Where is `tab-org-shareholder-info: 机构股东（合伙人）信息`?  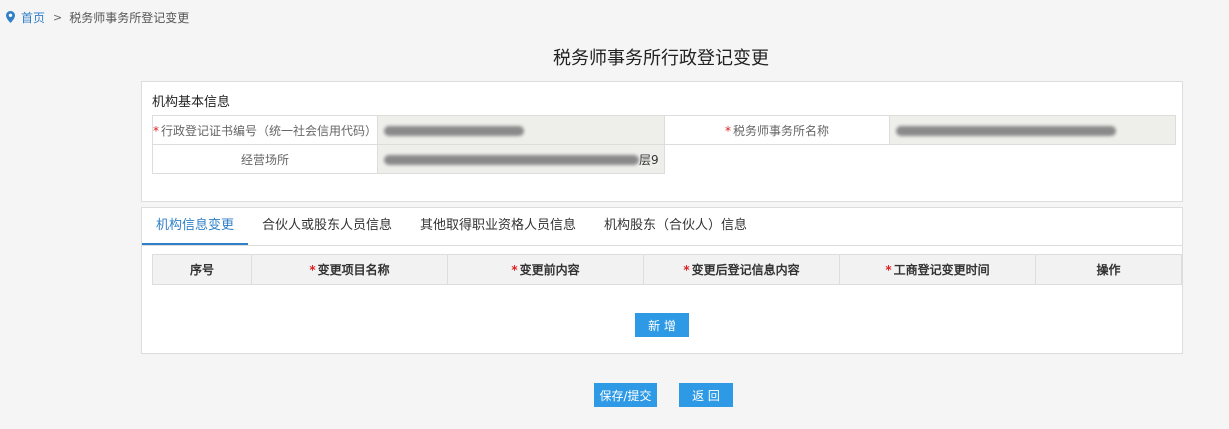
tab-org-shareholder-info: 机构股东（合伙人）信息 is located at coordinates (675, 226).